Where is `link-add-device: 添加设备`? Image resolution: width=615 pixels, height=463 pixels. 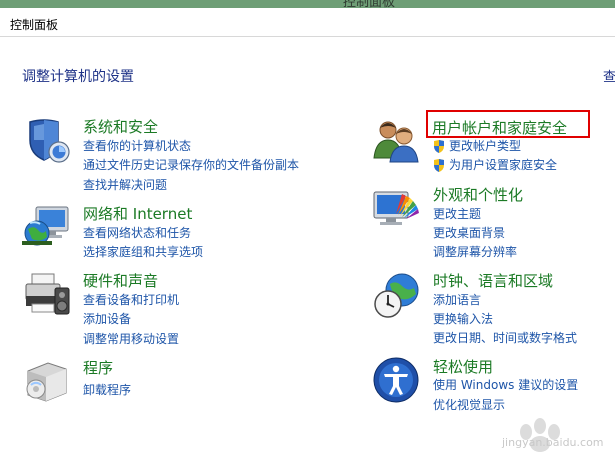 link-add-device: 添加设备 is located at coordinates (107, 318).